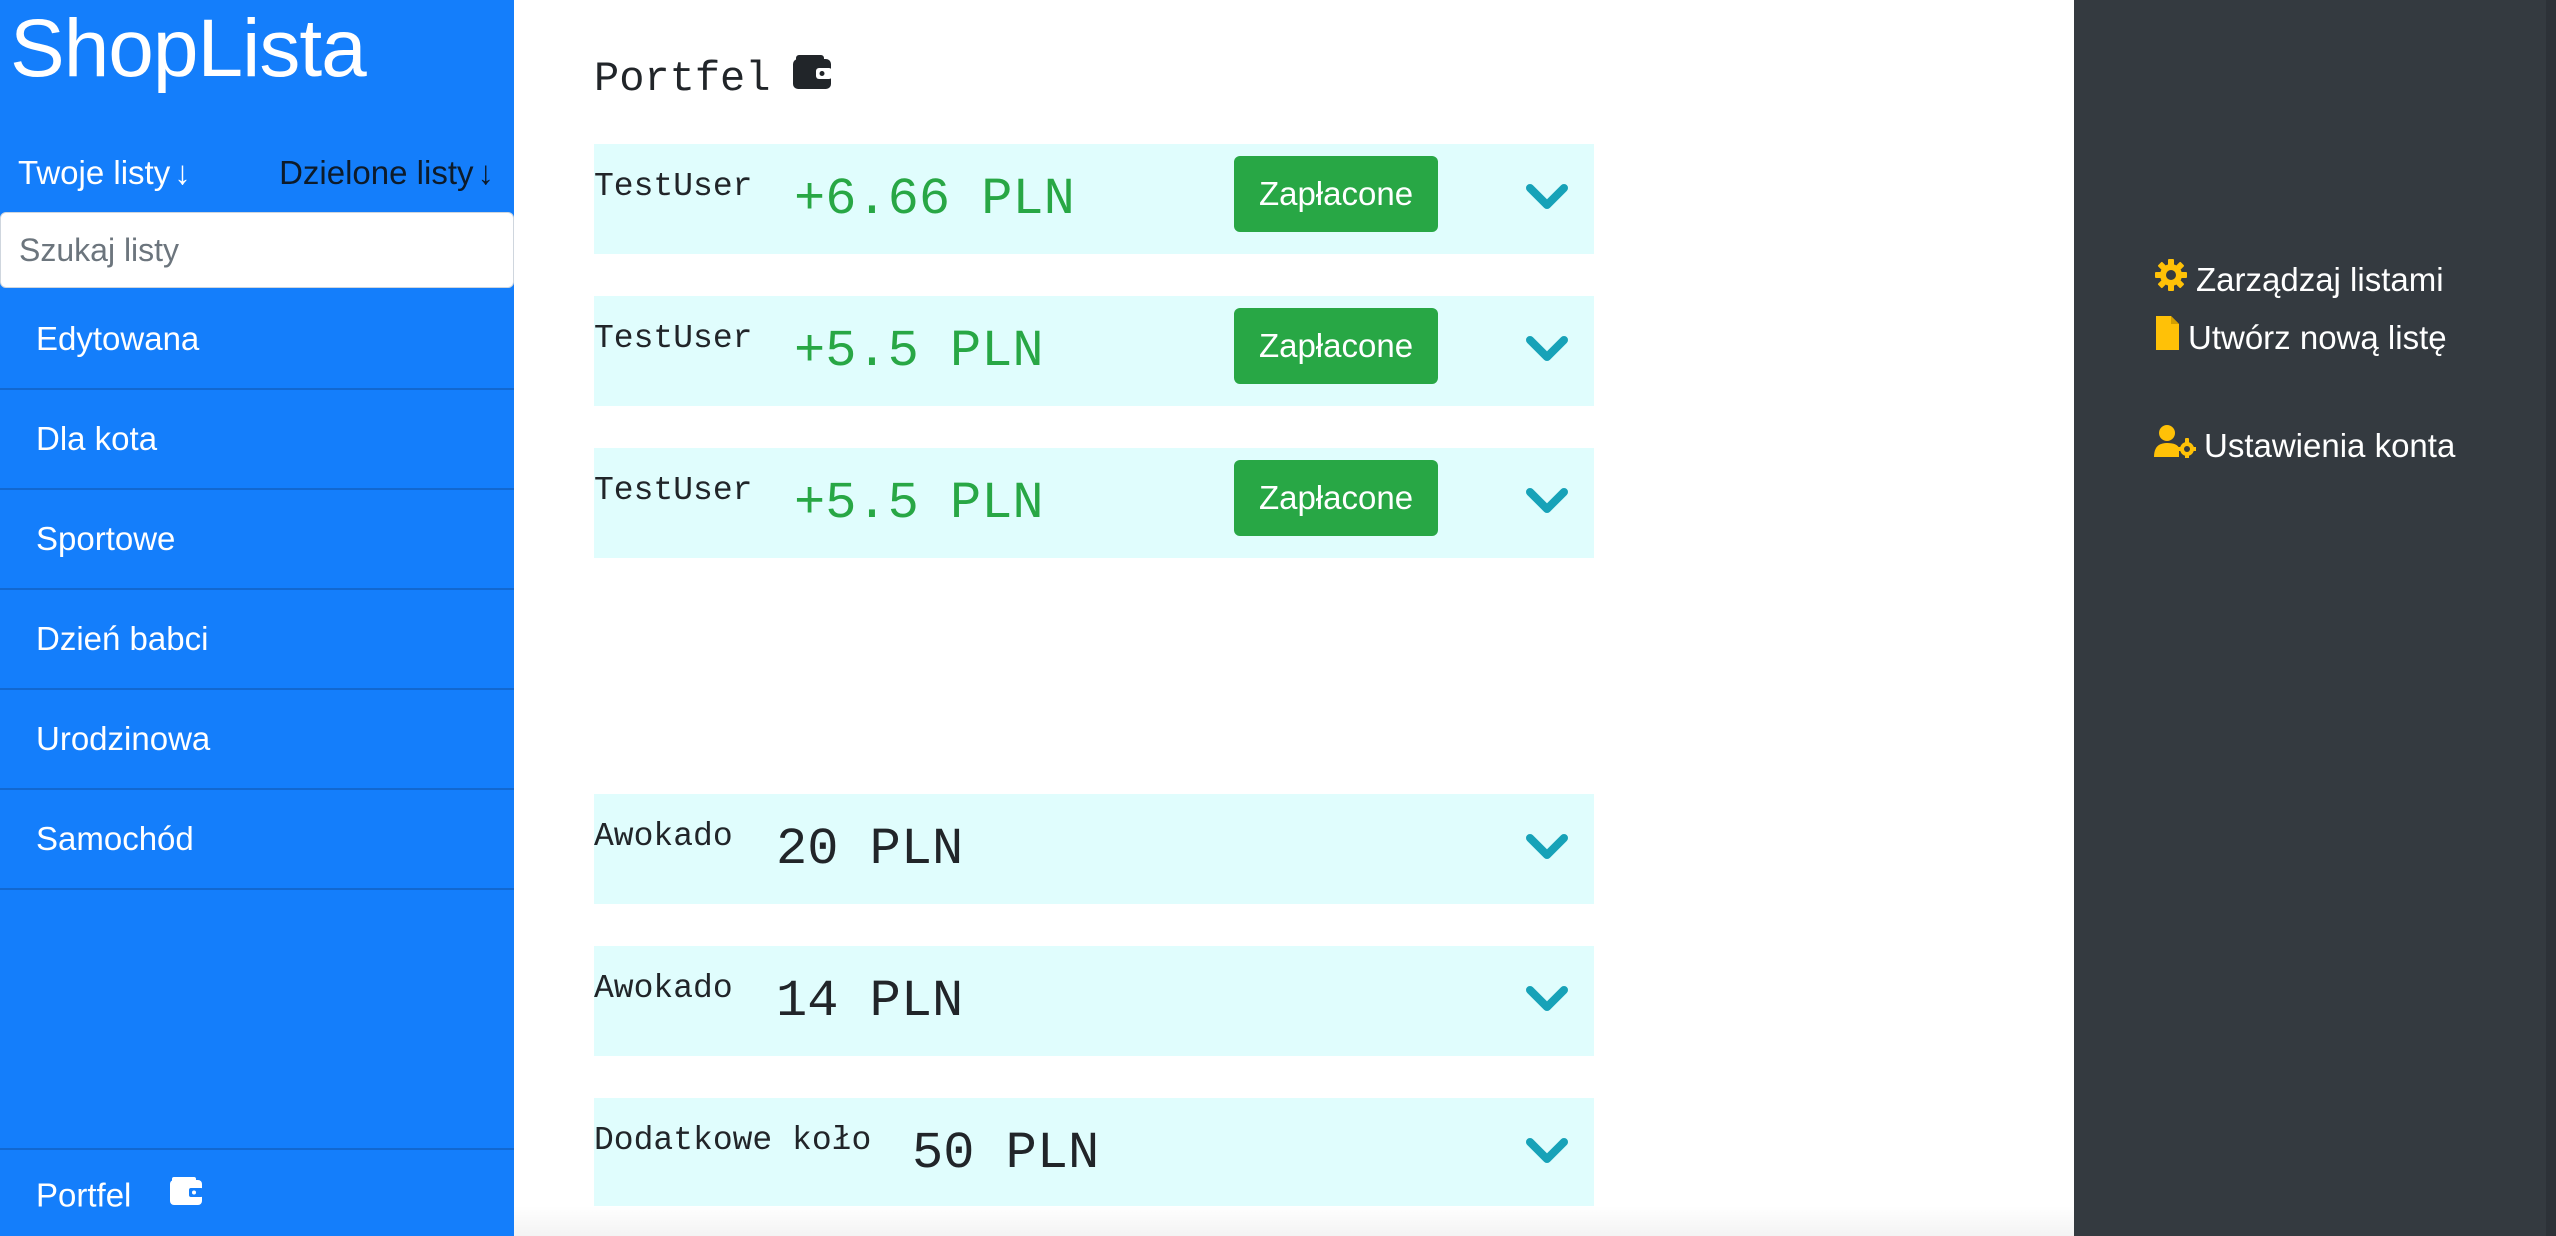  Describe the element at coordinates (2167, 338) in the screenshot. I see `file-icon` at that location.